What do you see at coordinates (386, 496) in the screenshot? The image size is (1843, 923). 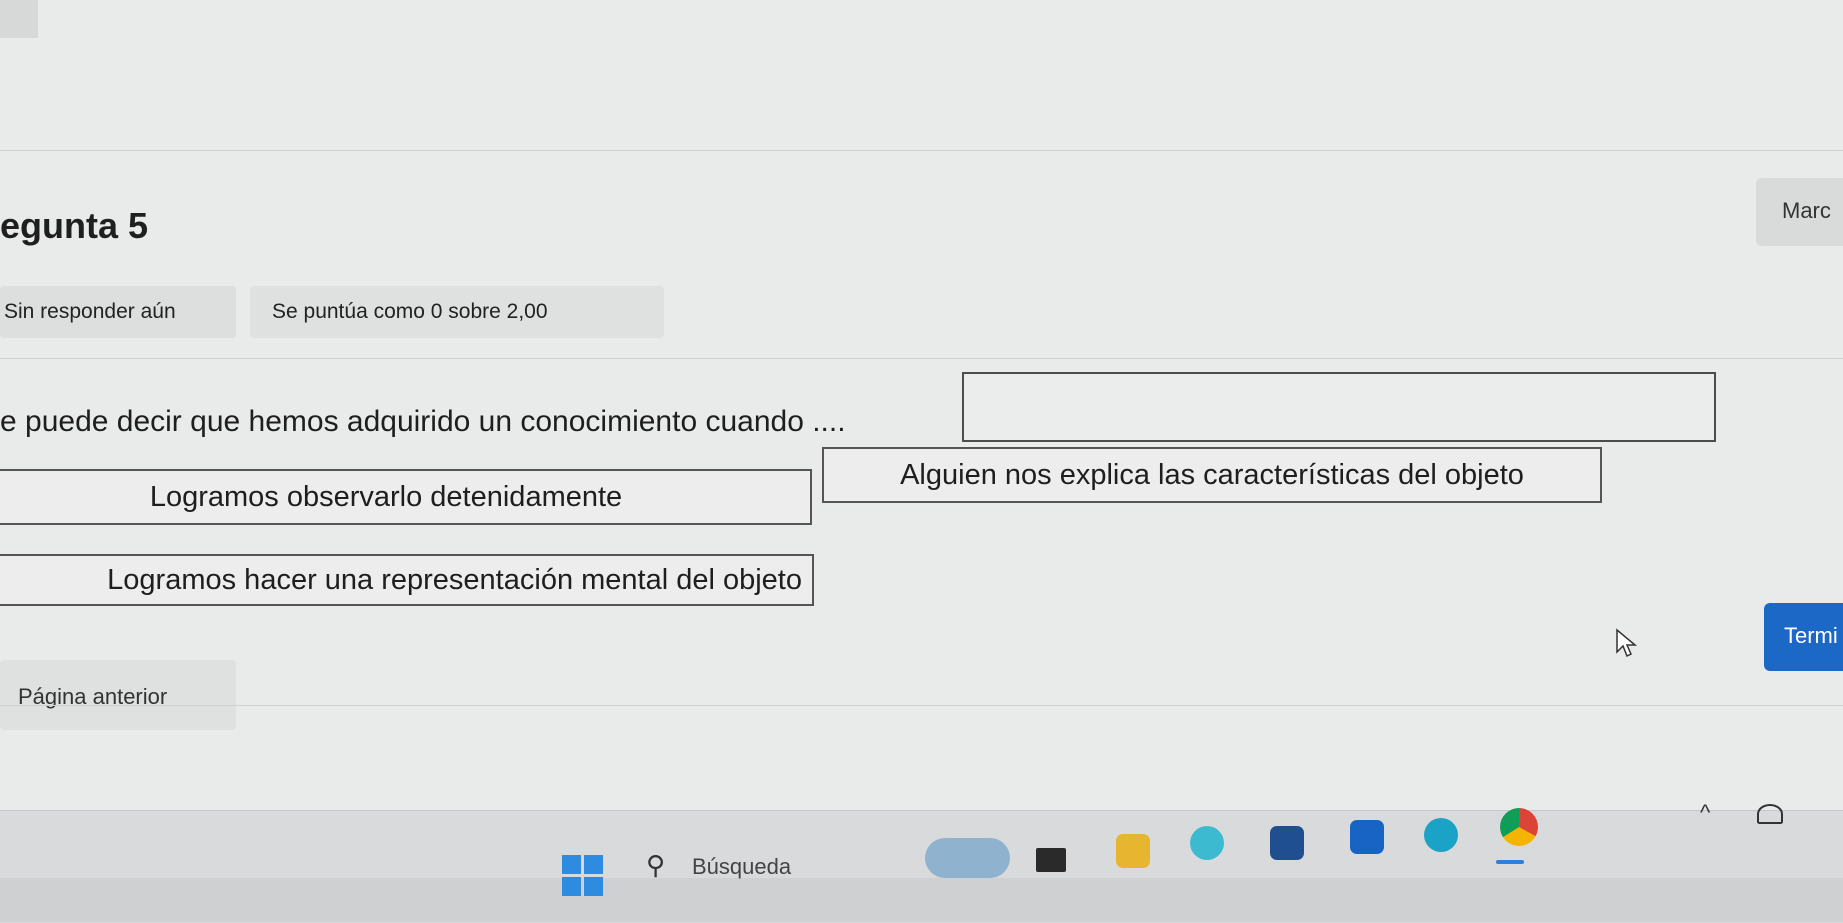 I see `drag-option-1-label: Logramos observarlo detenidamente` at bounding box center [386, 496].